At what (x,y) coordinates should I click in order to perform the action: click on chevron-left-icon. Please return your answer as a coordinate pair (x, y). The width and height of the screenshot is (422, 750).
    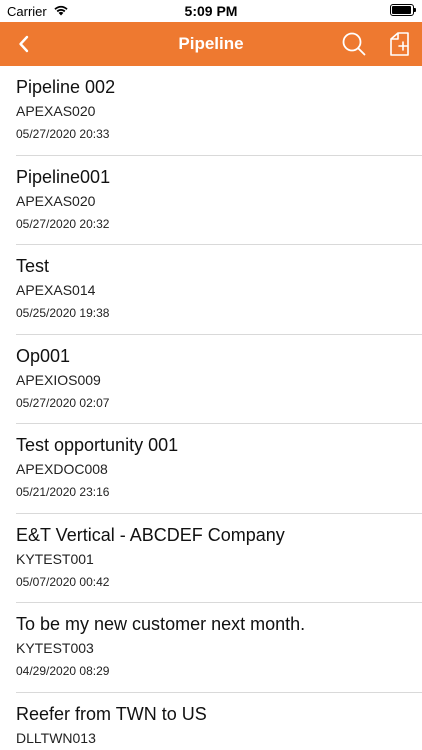
    Looking at the image, I should click on (24, 44).